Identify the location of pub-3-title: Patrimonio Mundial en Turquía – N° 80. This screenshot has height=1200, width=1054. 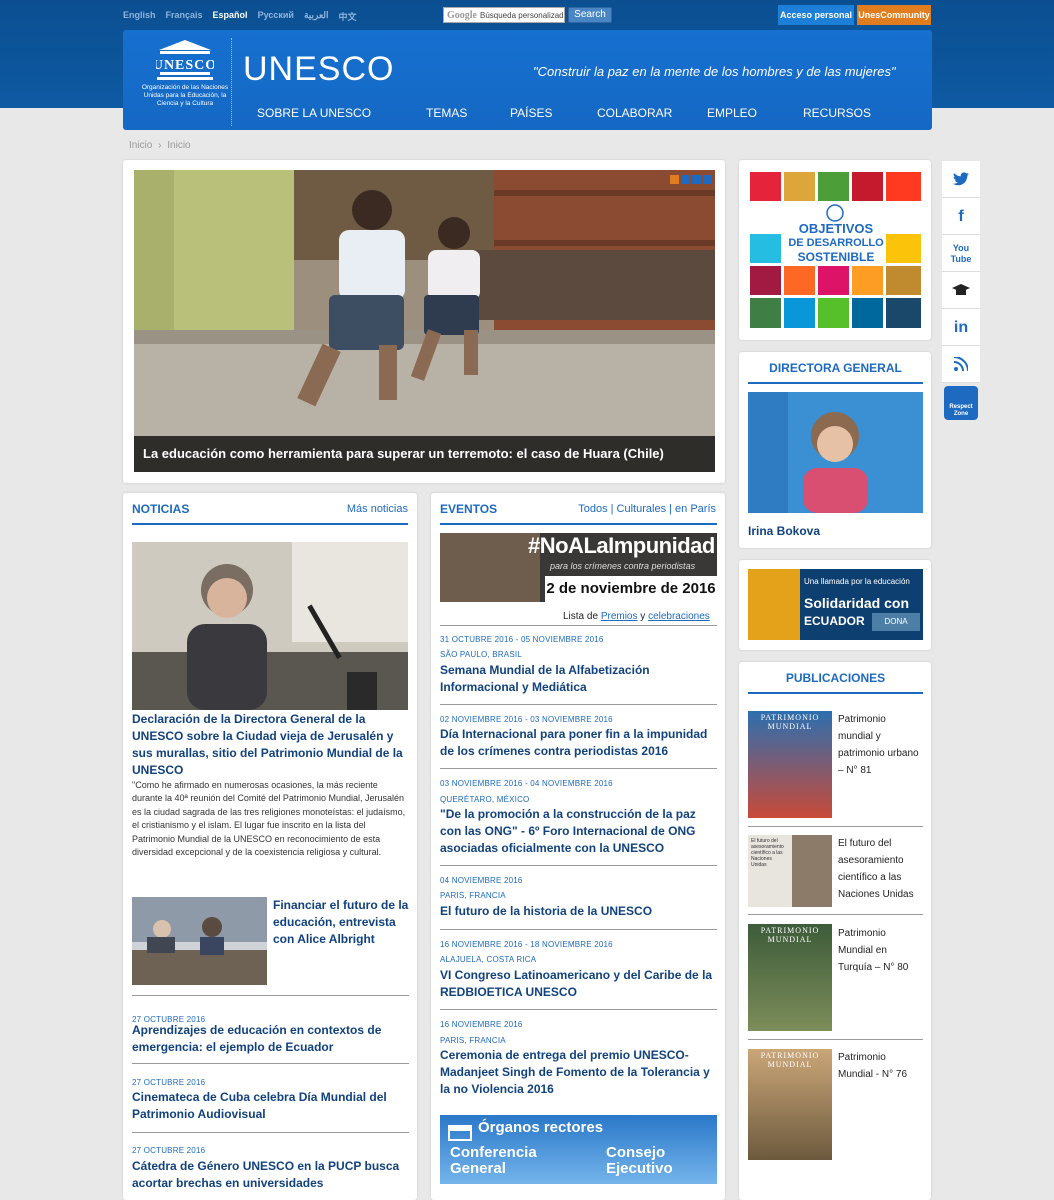
(880, 950).